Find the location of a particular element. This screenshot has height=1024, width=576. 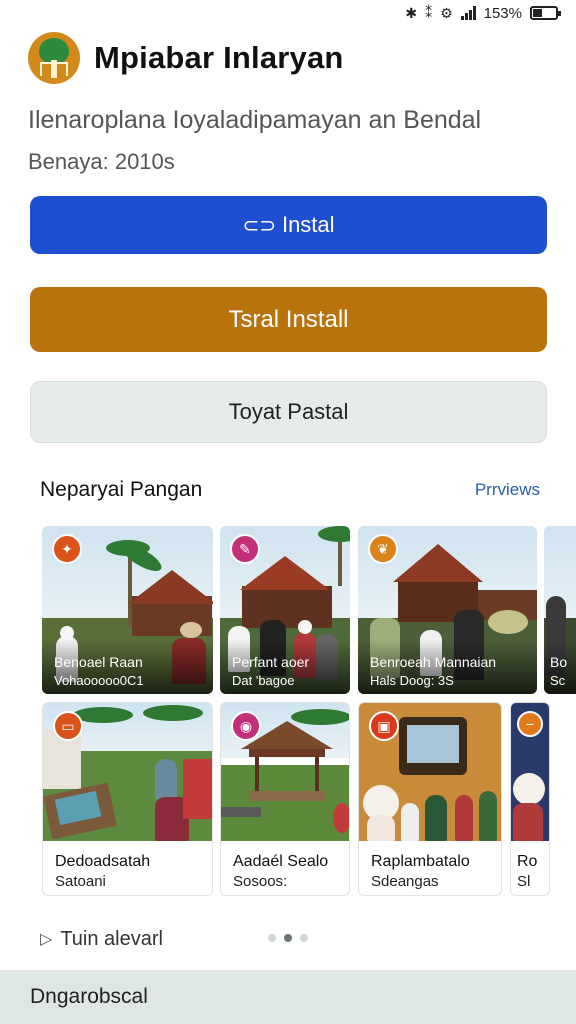

preview-card: ▭ Dedoadsatah Satoani is located at coordinates (127, 799).